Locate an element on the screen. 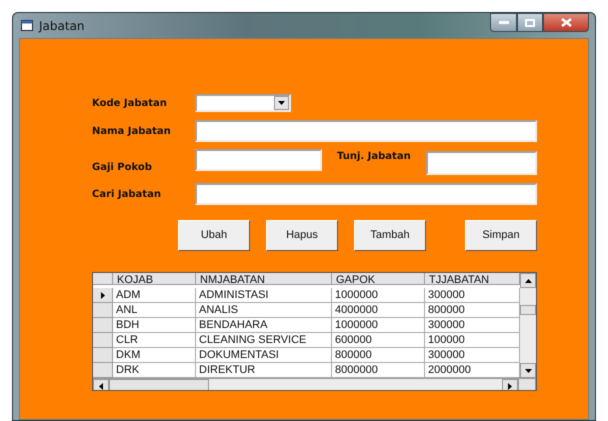 The width and height of the screenshot is (608, 421). action-button: Ubah is located at coordinates (214, 235).